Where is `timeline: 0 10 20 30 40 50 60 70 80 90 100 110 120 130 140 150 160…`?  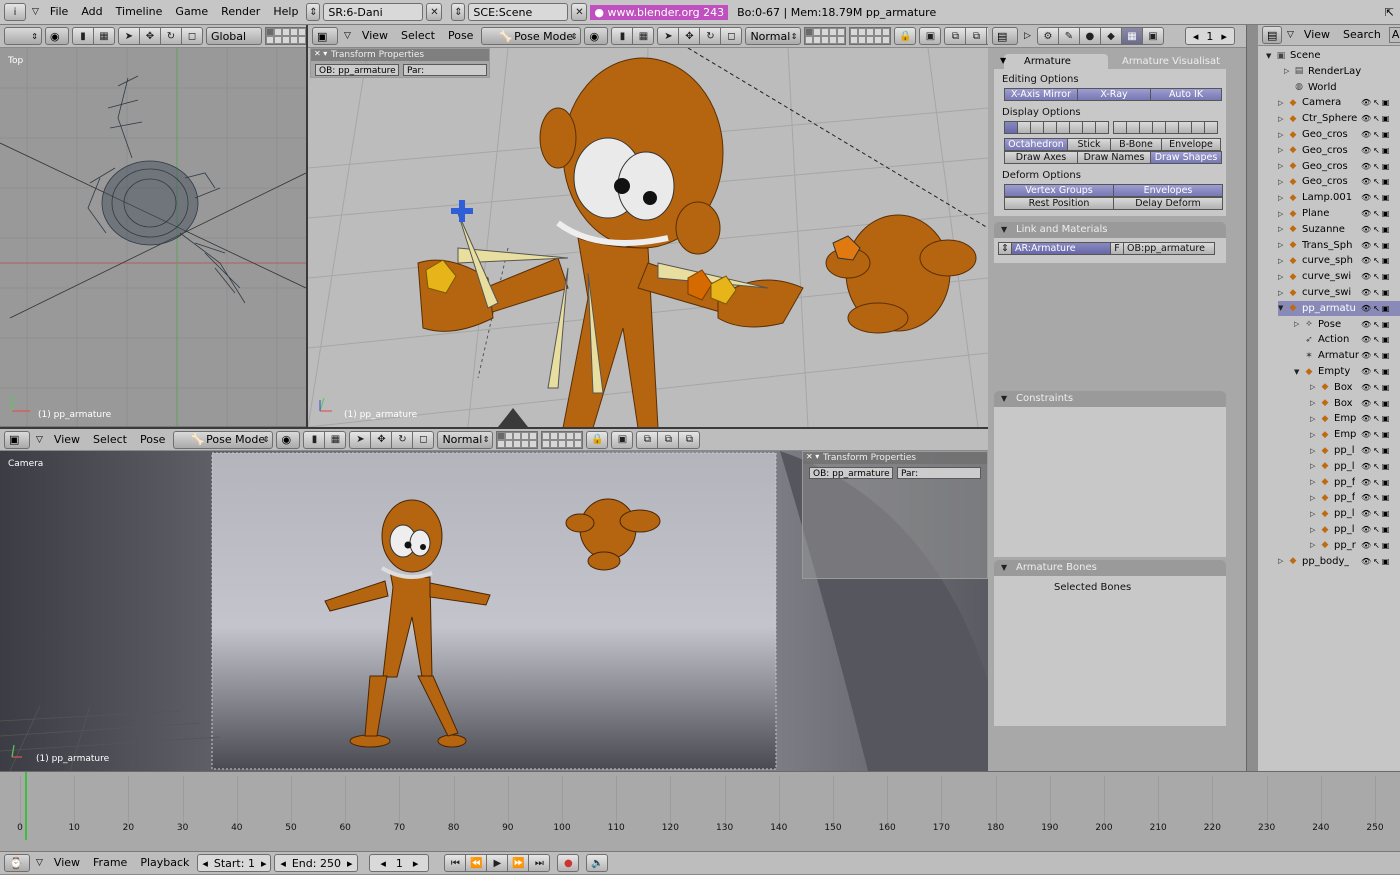 timeline: 0 10 20 30 40 50 60 70 80 90 100 110 120 130 140 150 160… is located at coordinates (700, 811).